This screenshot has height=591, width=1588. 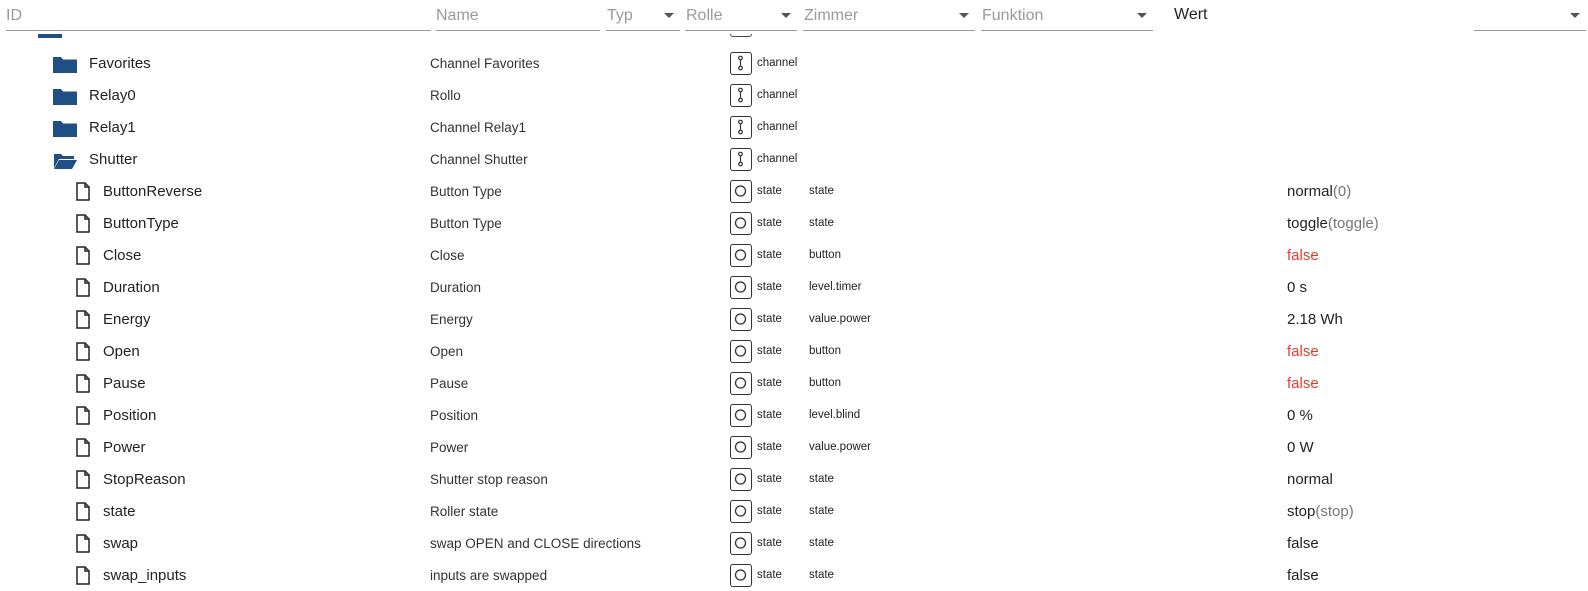 I want to click on row-id: swap, so click(x=121, y=543).